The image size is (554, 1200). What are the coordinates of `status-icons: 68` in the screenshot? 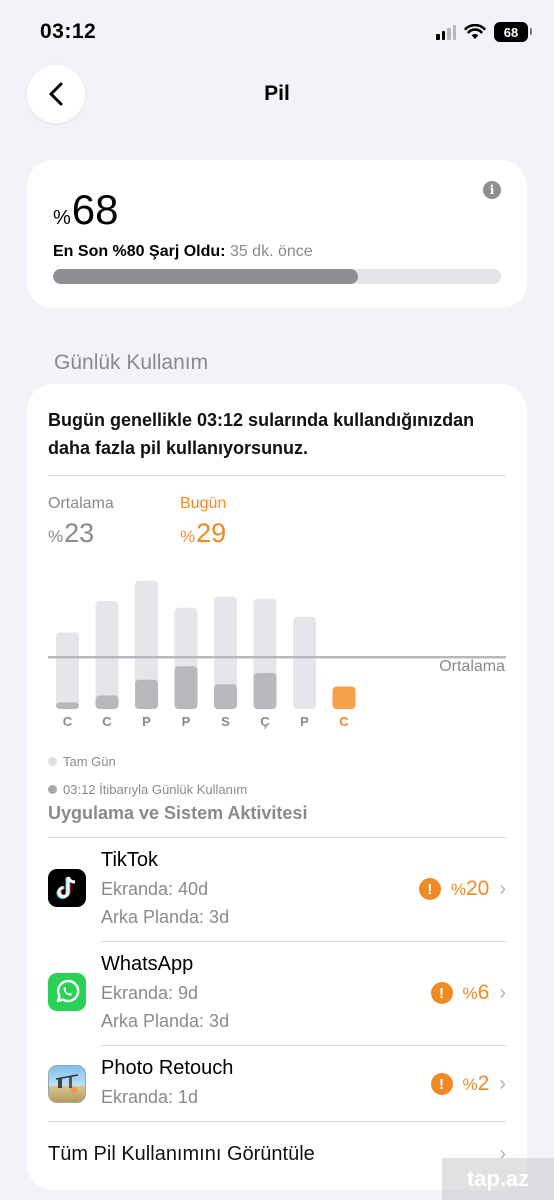 It's located at (484, 32).